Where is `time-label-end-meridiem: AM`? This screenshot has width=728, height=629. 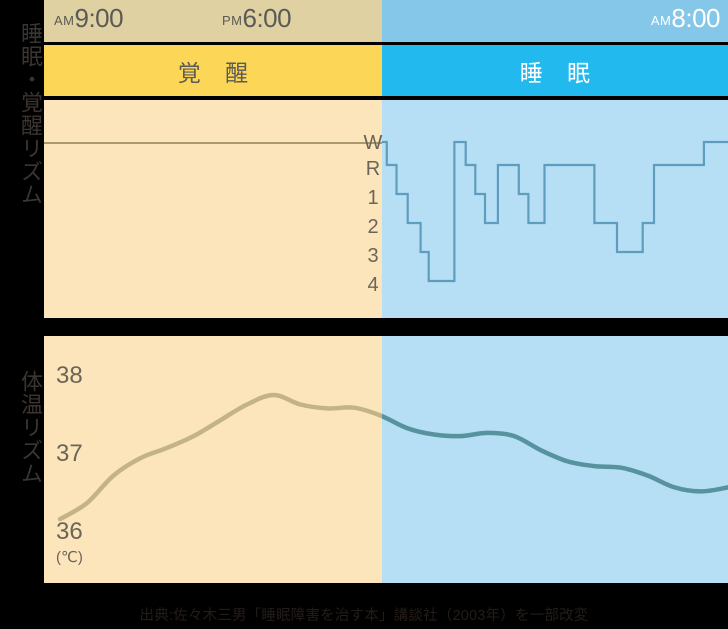 time-label-end-meridiem: AM is located at coordinates (661, 20).